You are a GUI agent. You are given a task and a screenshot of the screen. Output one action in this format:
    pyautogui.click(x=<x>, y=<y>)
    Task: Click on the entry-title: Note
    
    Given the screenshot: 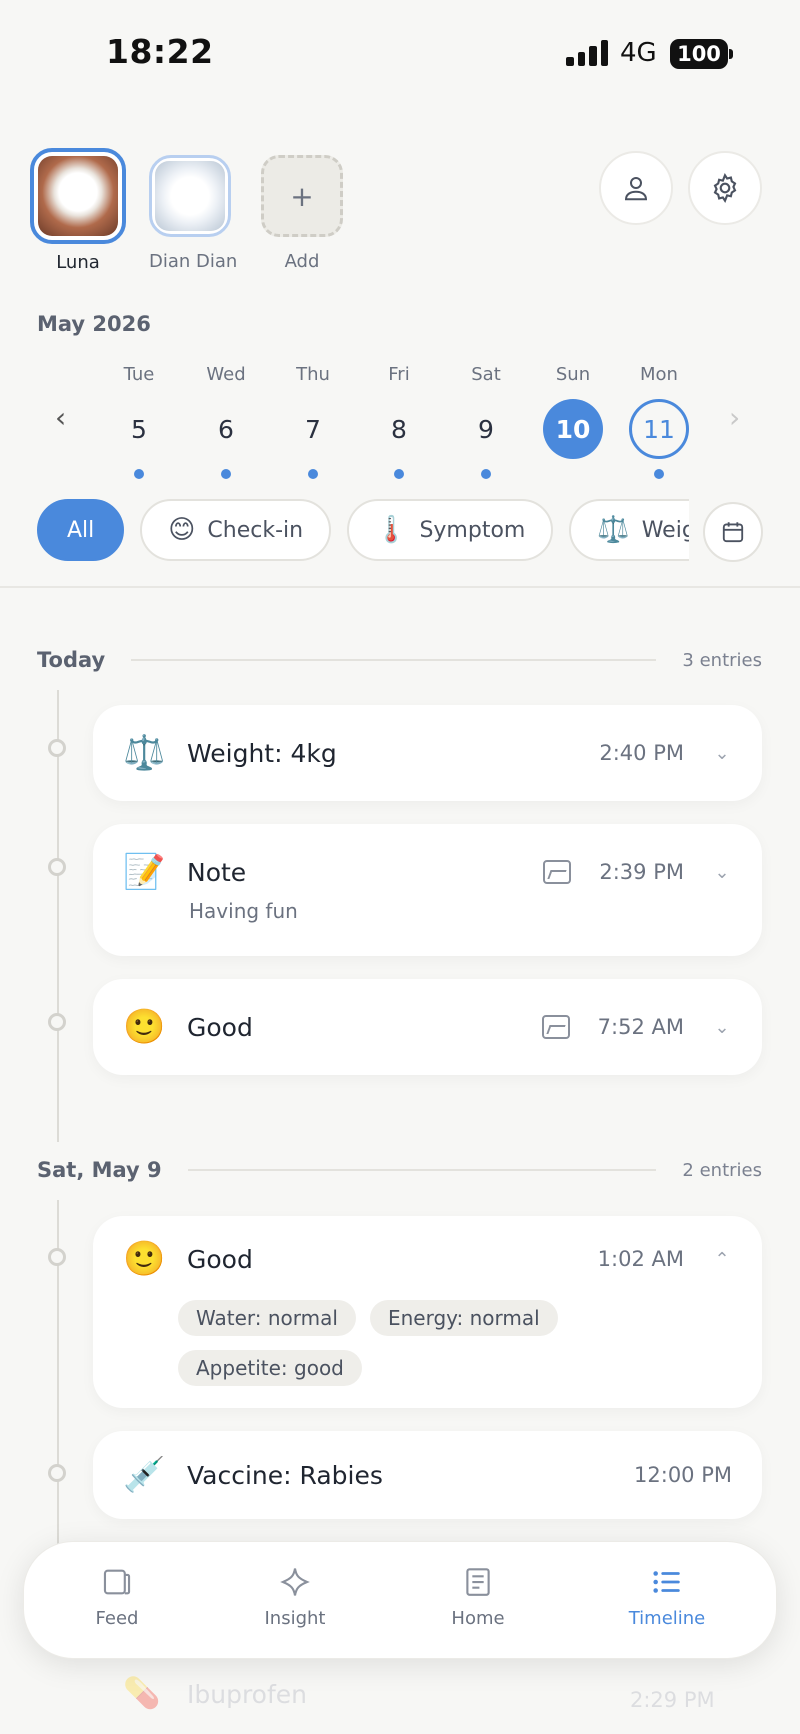 What is the action you would take?
    pyautogui.click(x=217, y=872)
    